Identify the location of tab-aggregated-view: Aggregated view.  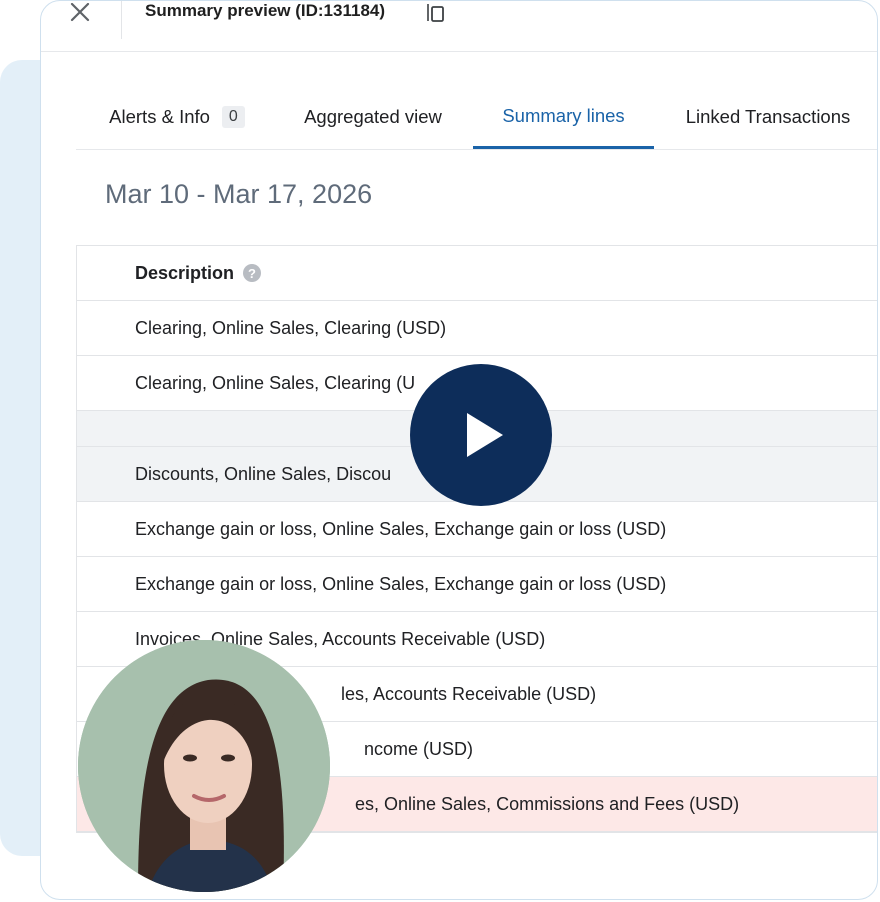
(373, 117).